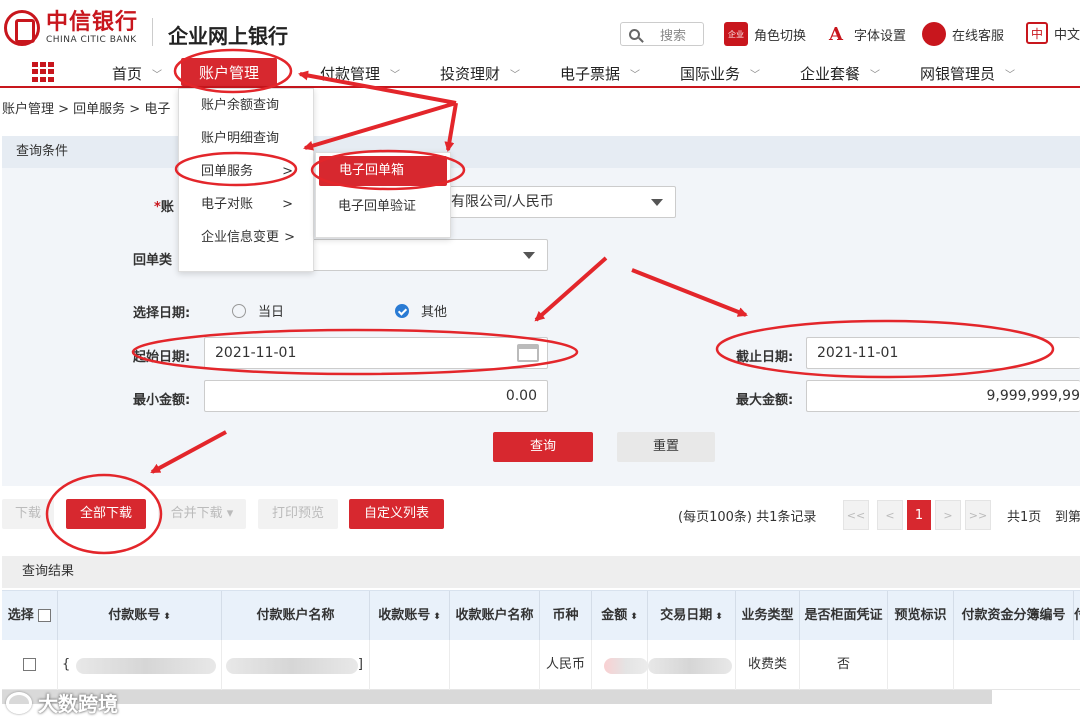 This screenshot has height=721, width=1080. What do you see at coordinates (298, 514) in the screenshot?
I see `print-preview-button: 打印预览` at bounding box center [298, 514].